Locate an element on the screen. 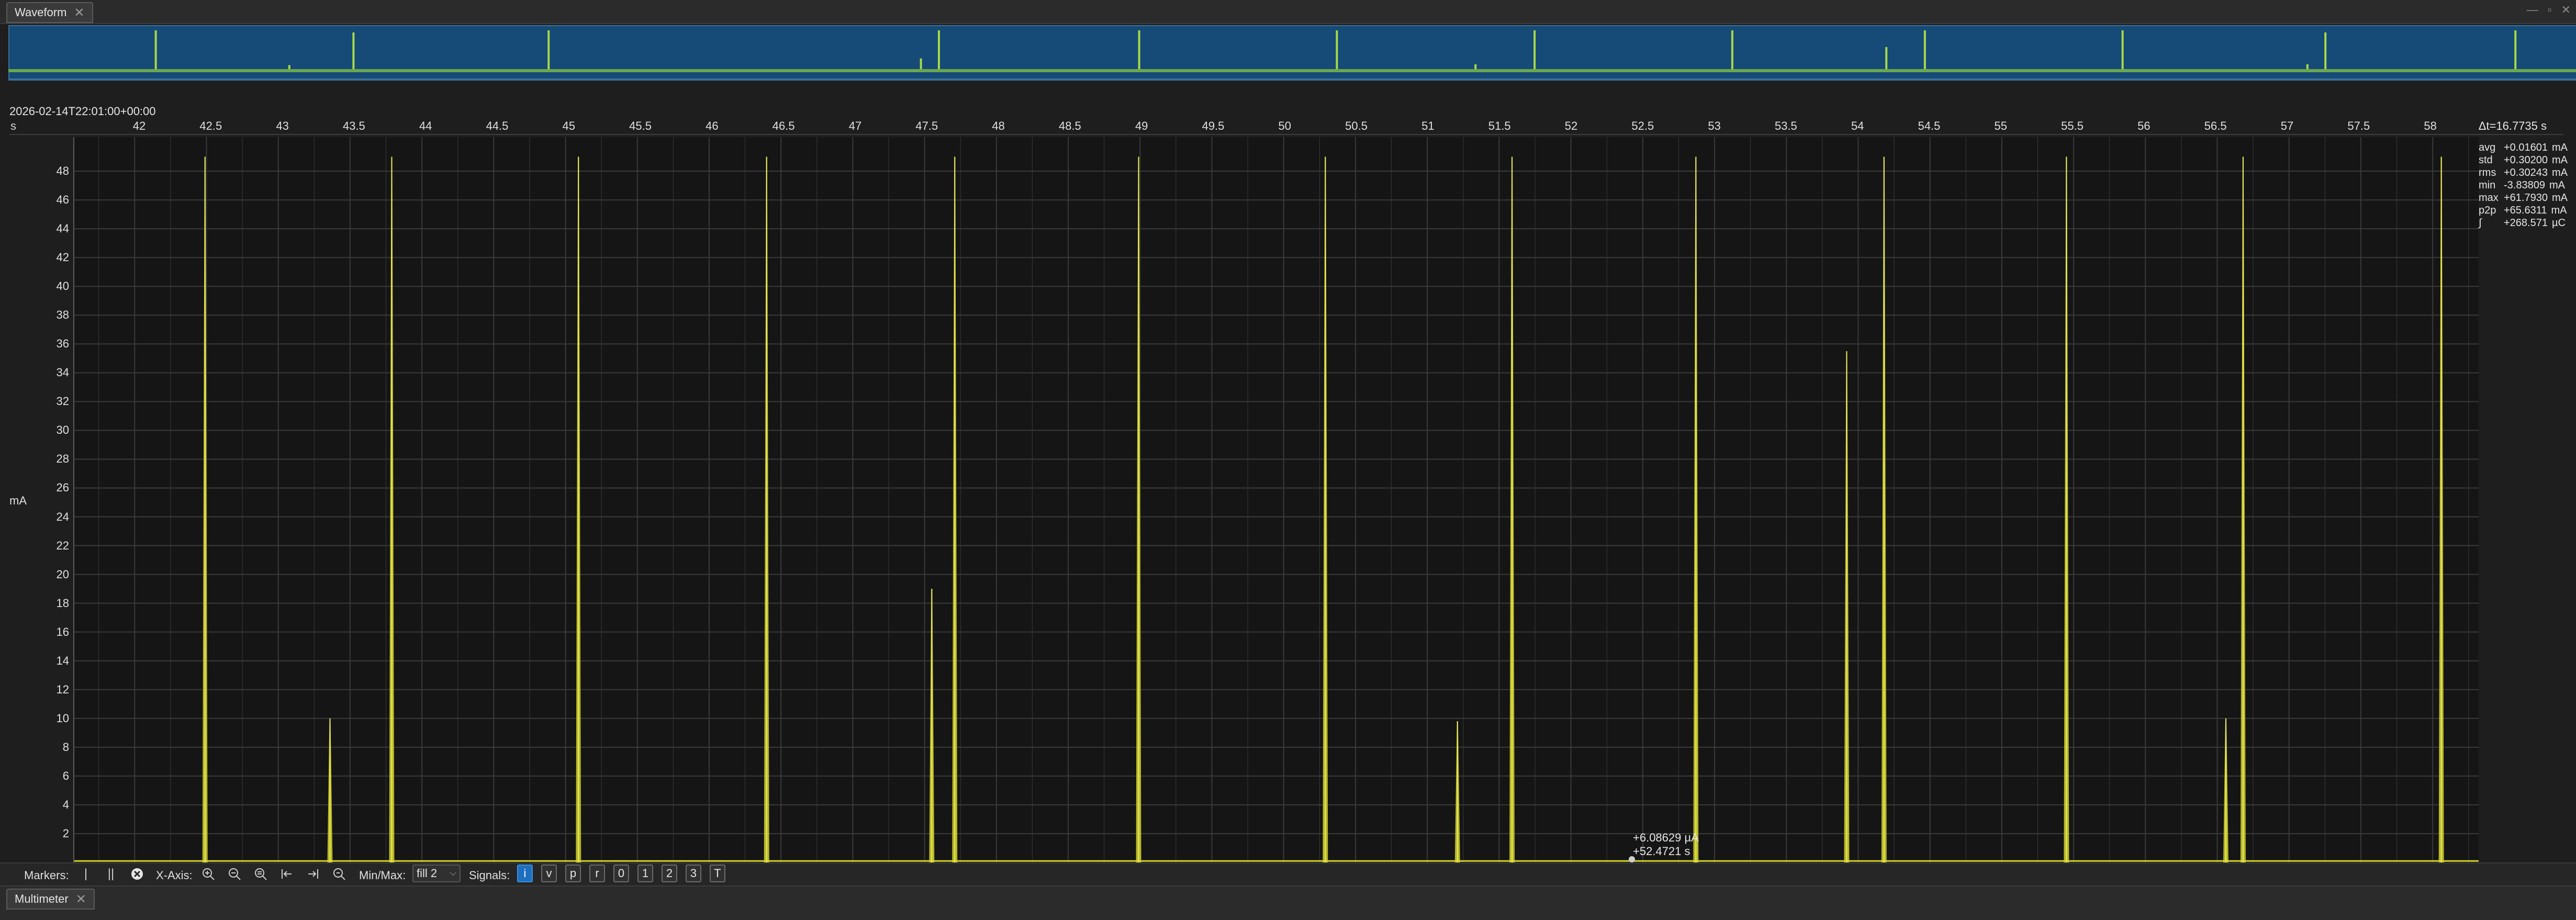 This screenshot has height=920, width=2576. signal-toggle-i: i is located at coordinates (525, 874).